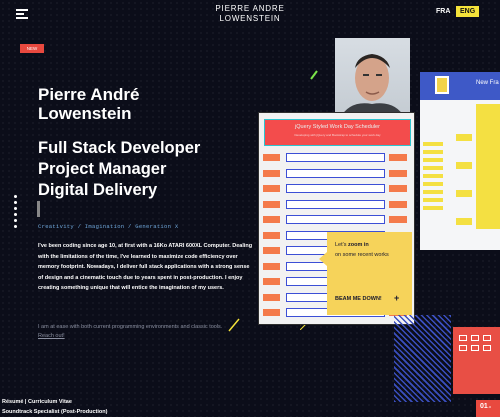 This screenshot has width=500, height=417. What do you see at coordinates (314, 75) in the screenshot?
I see `decor-green-slash` at bounding box center [314, 75].